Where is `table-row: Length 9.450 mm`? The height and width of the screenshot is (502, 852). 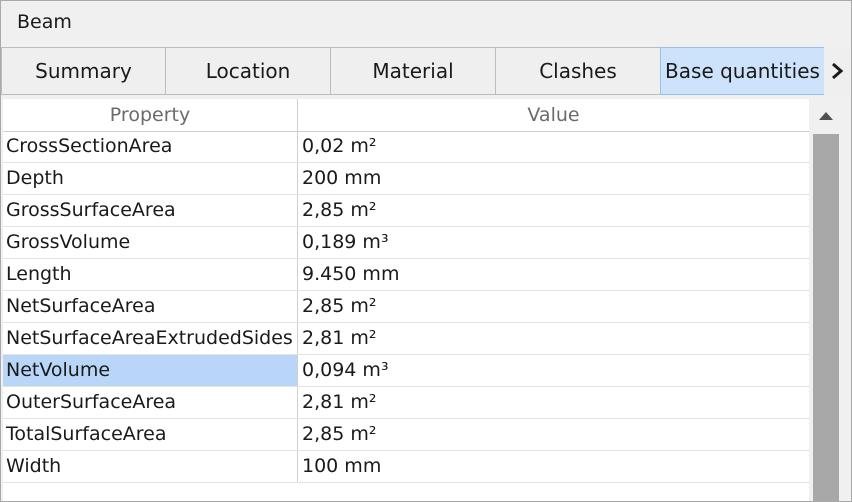
table-row: Length 9.450 mm is located at coordinates (406, 275).